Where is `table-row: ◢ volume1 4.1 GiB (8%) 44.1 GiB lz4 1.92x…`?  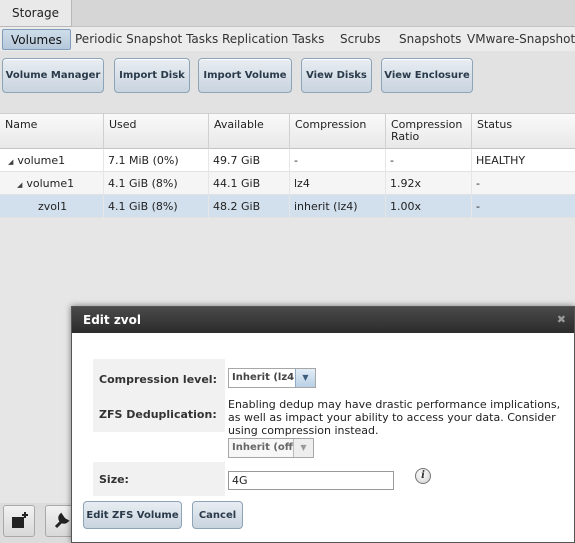 table-row: ◢ volume1 4.1 GiB (8%) 44.1 GiB lz4 1.92x… is located at coordinates (287, 183).